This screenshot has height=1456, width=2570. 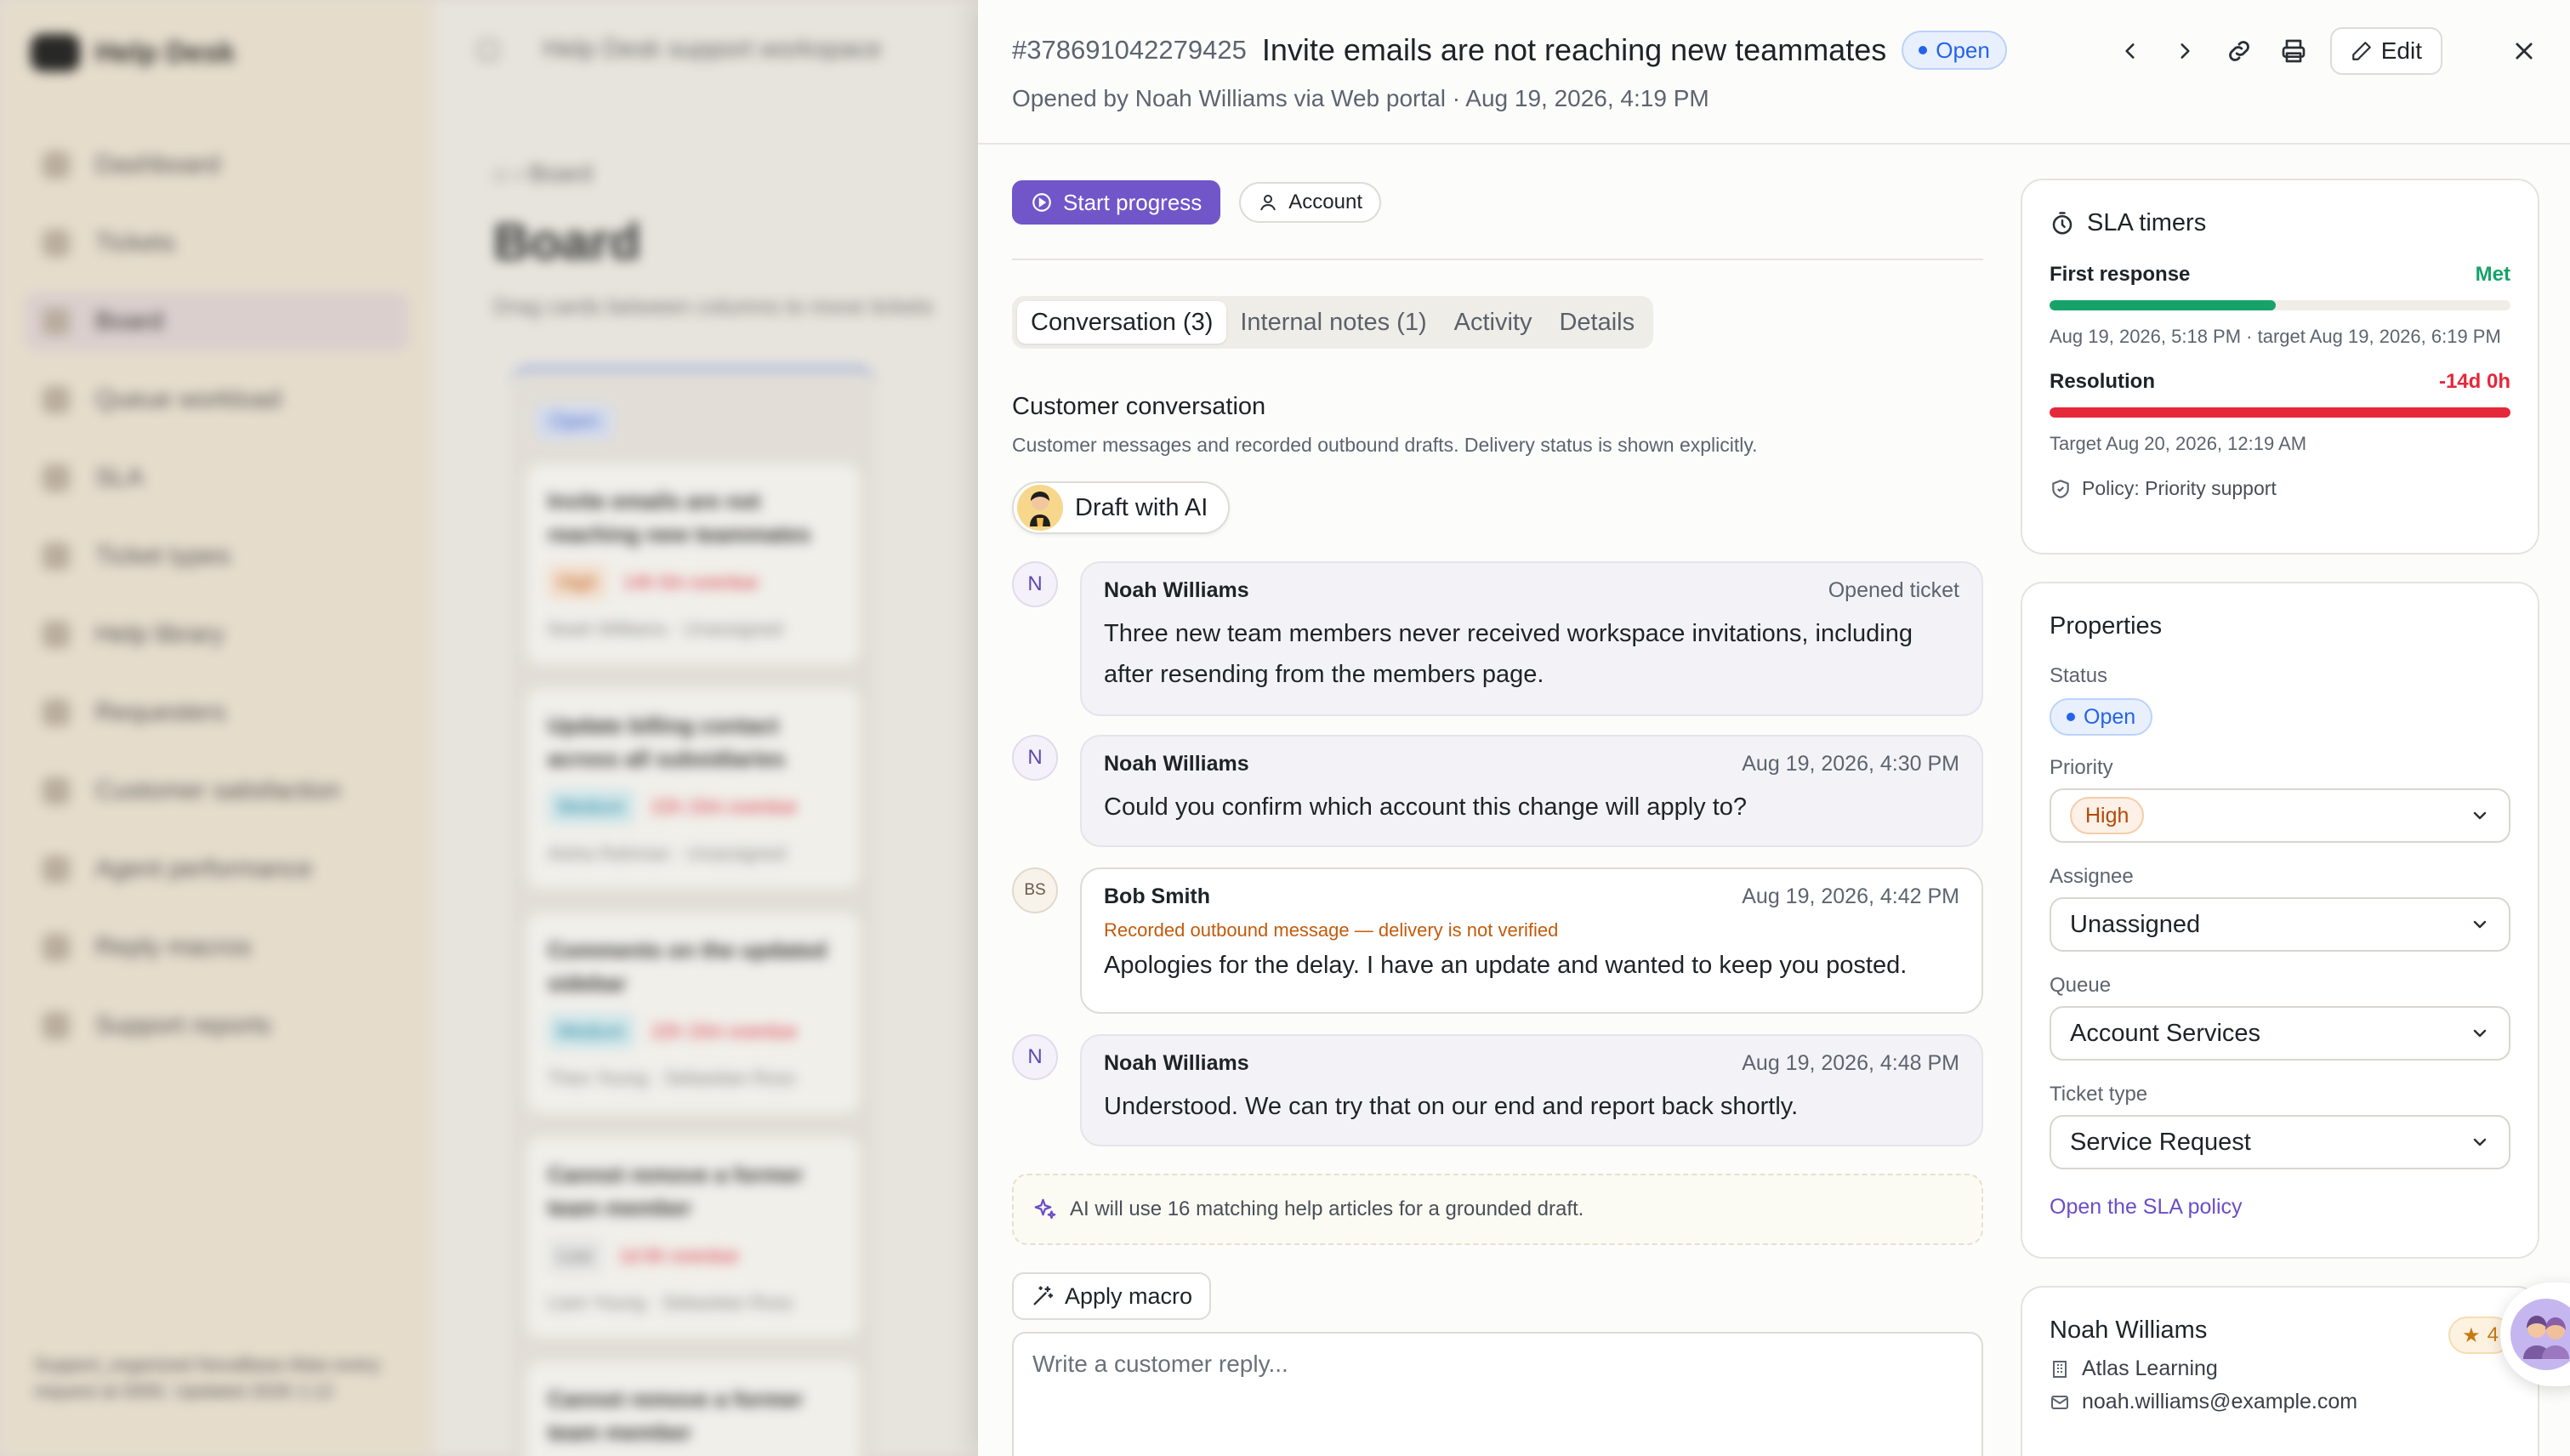 I want to click on link-icon, so click(x=2238, y=51).